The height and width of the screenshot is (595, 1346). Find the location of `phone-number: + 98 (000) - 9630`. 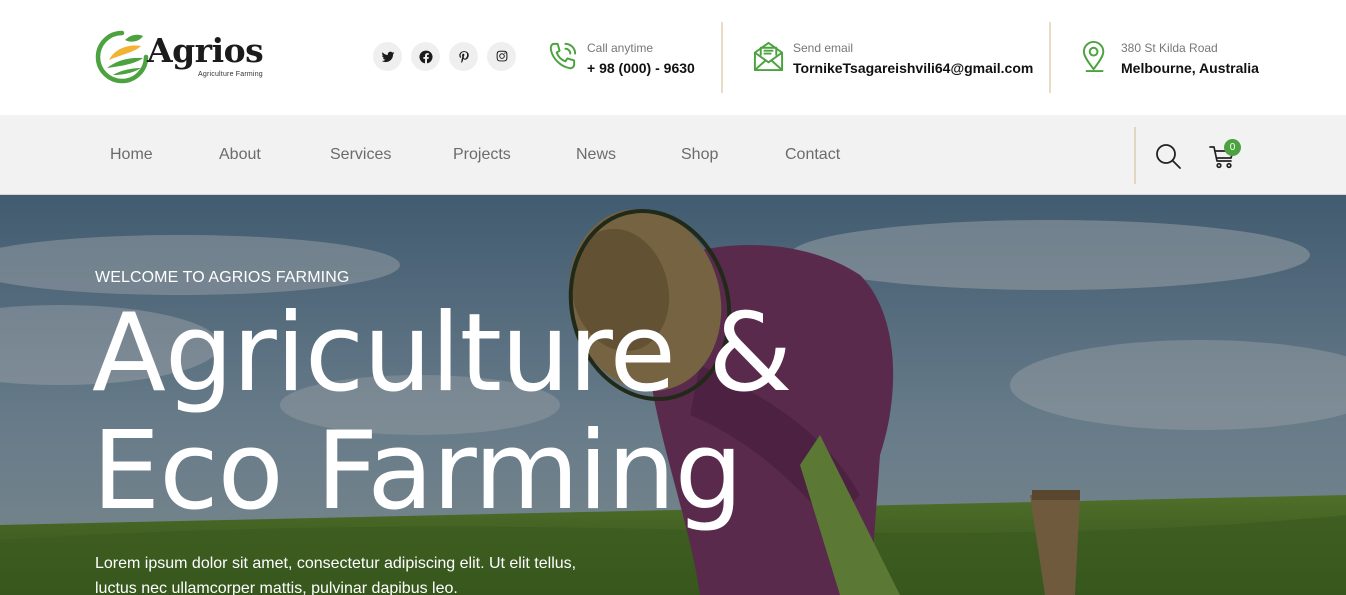

phone-number: + 98 (000) - 9630 is located at coordinates (641, 68).